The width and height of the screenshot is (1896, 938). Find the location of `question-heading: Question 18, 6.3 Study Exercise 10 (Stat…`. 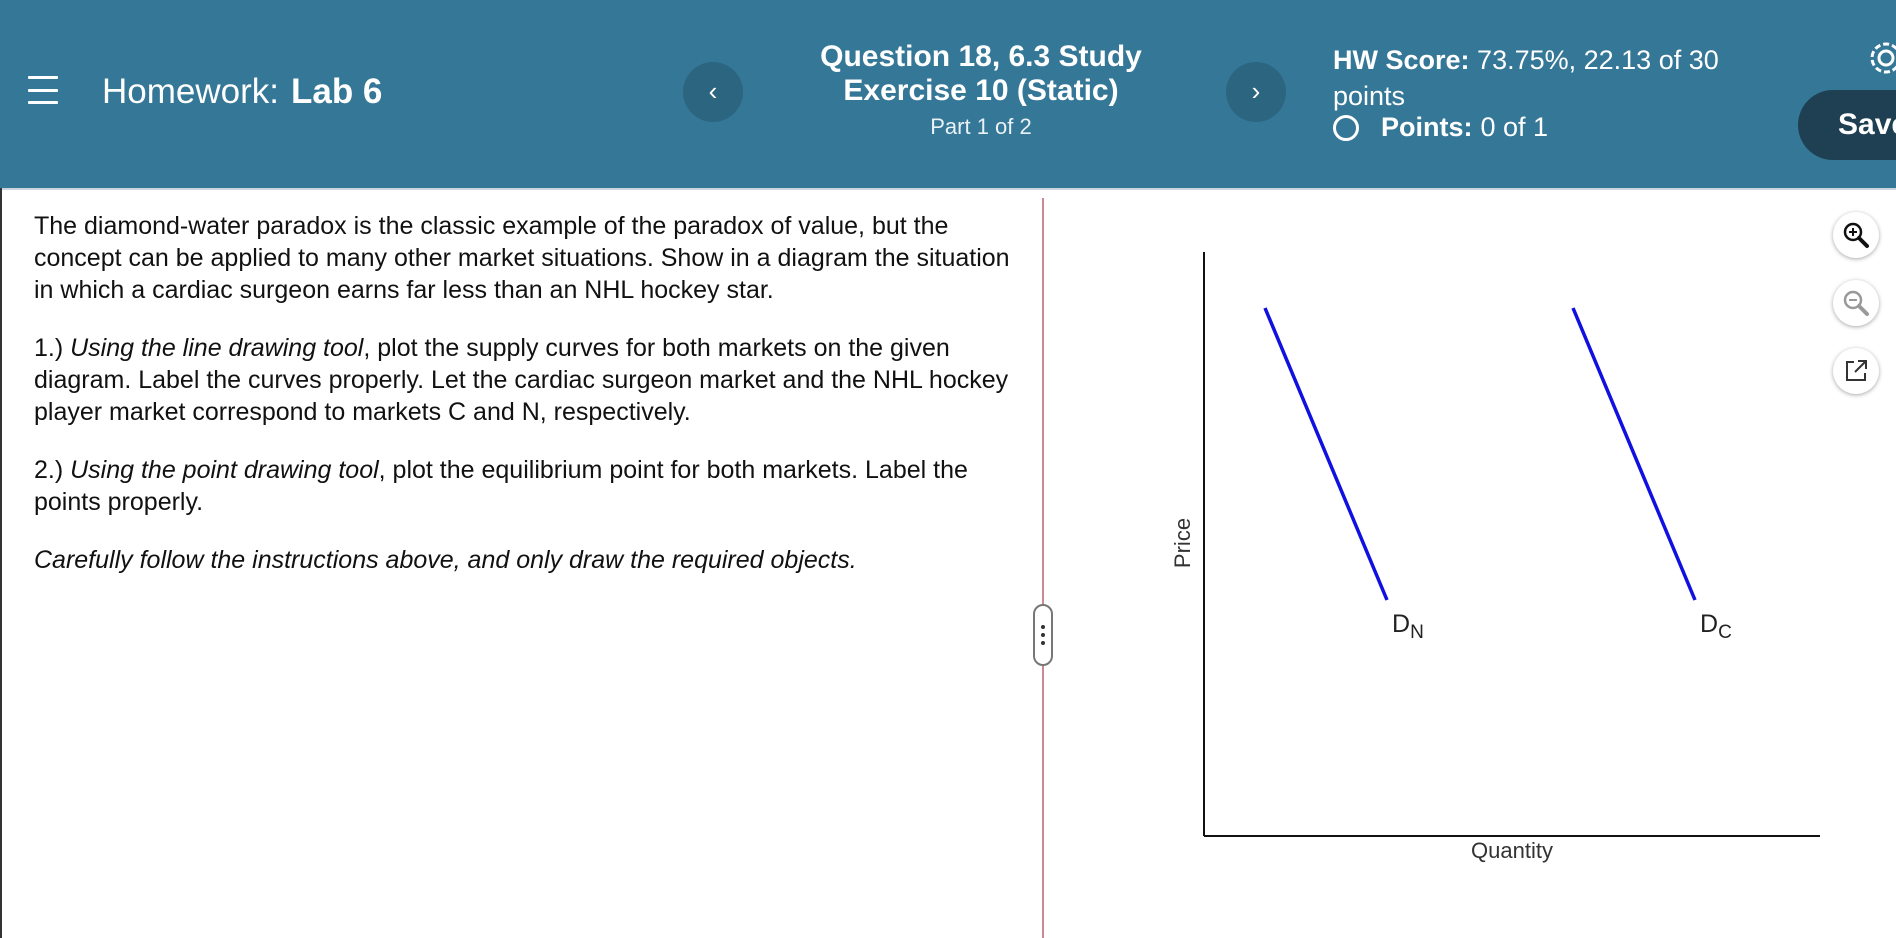

question-heading: Question 18, 6.3 Study Exercise 10 (Stat… is located at coordinates (981, 90).